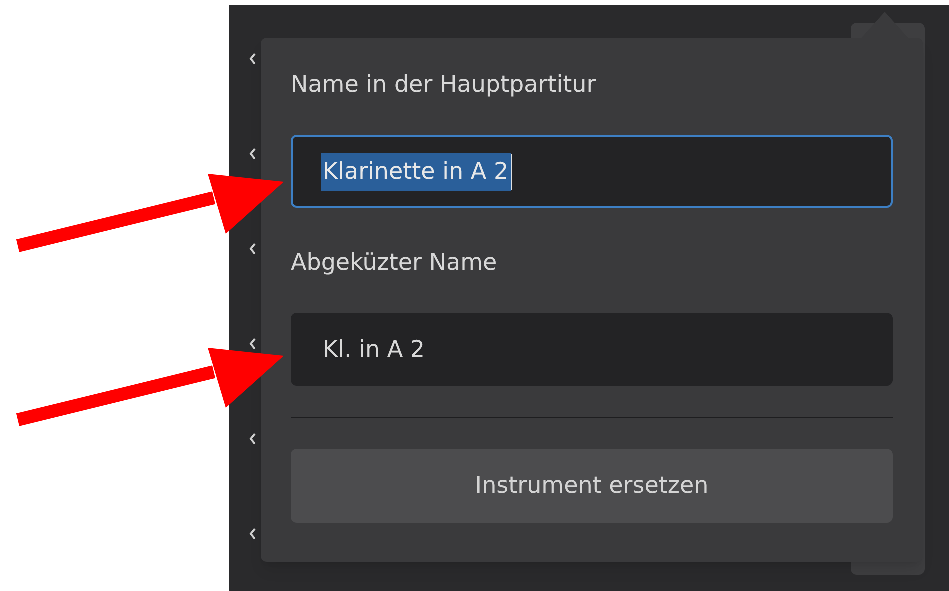 The height and width of the screenshot is (591, 949). I want to click on replace-instrument-button: Instrument ersetzen, so click(592, 486).